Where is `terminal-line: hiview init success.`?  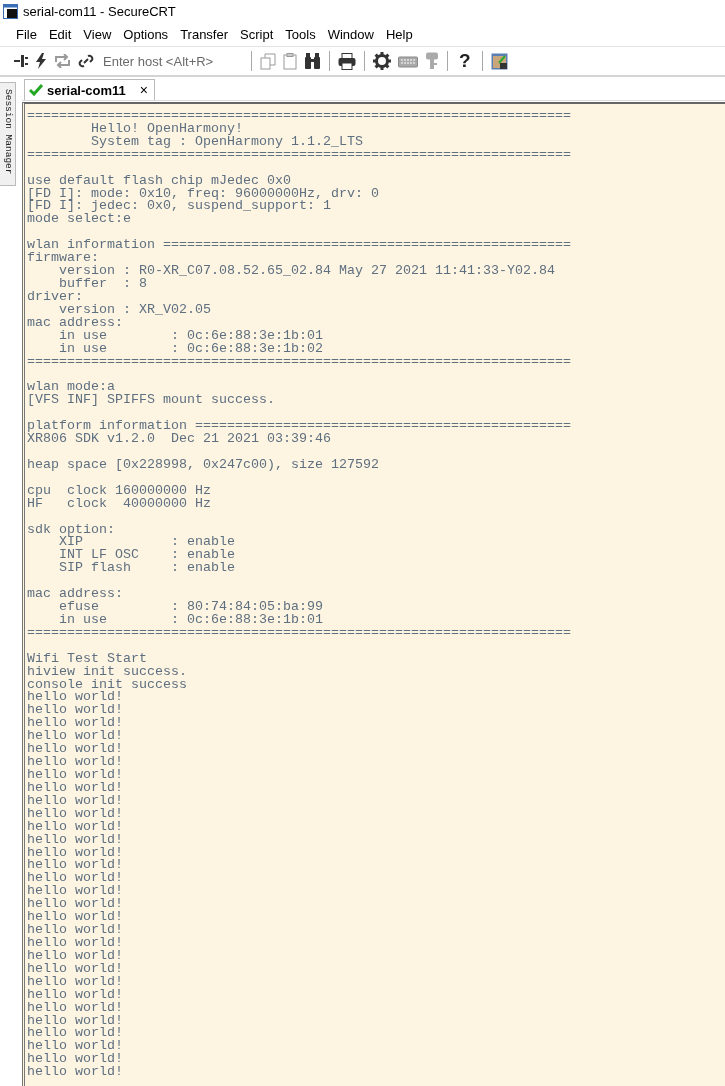
terminal-line: hiview init success. is located at coordinates (107, 672).